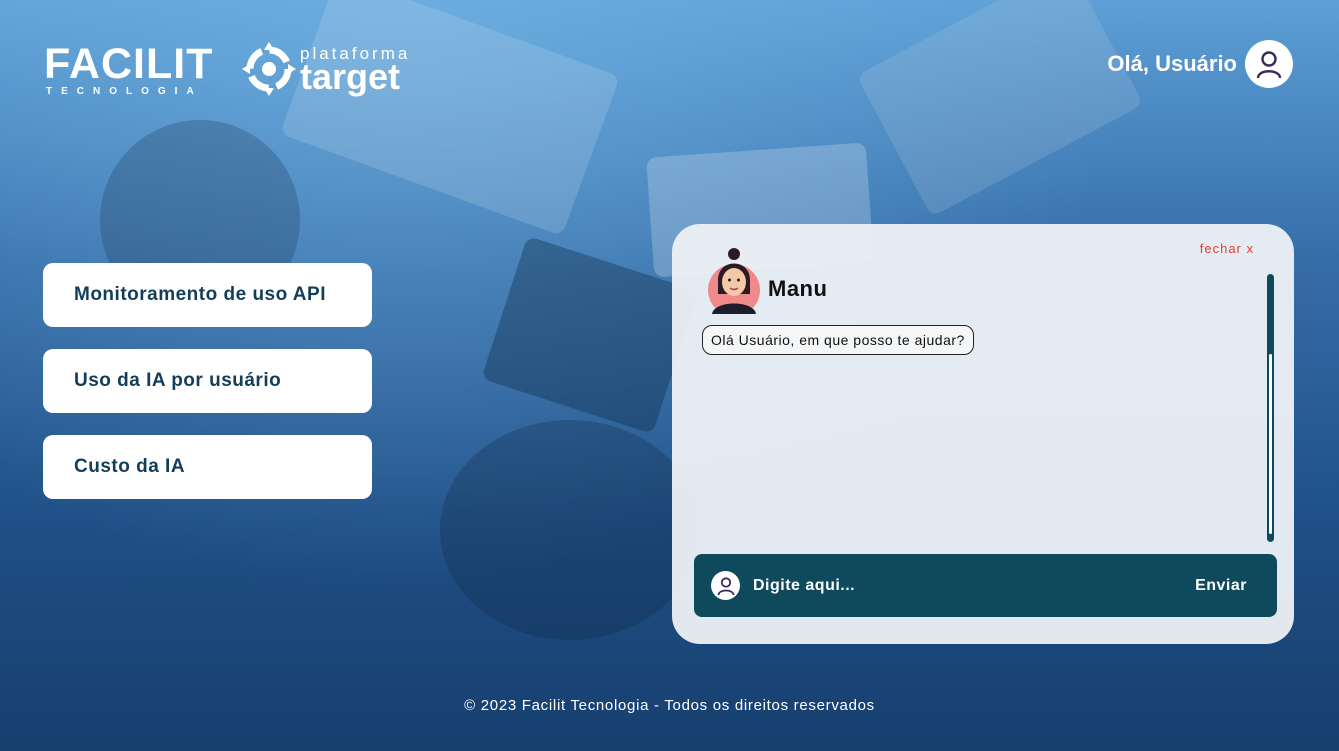 The height and width of the screenshot is (751, 1339). What do you see at coordinates (124, 91) in the screenshot?
I see `brand-subtitle: TECNOLOGIA` at bounding box center [124, 91].